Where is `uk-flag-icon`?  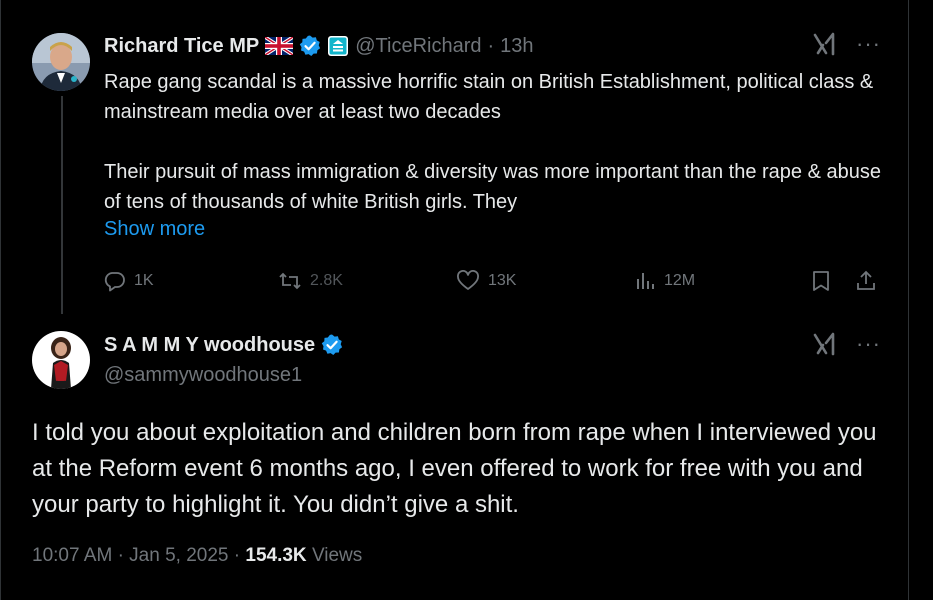 uk-flag-icon is located at coordinates (279, 46).